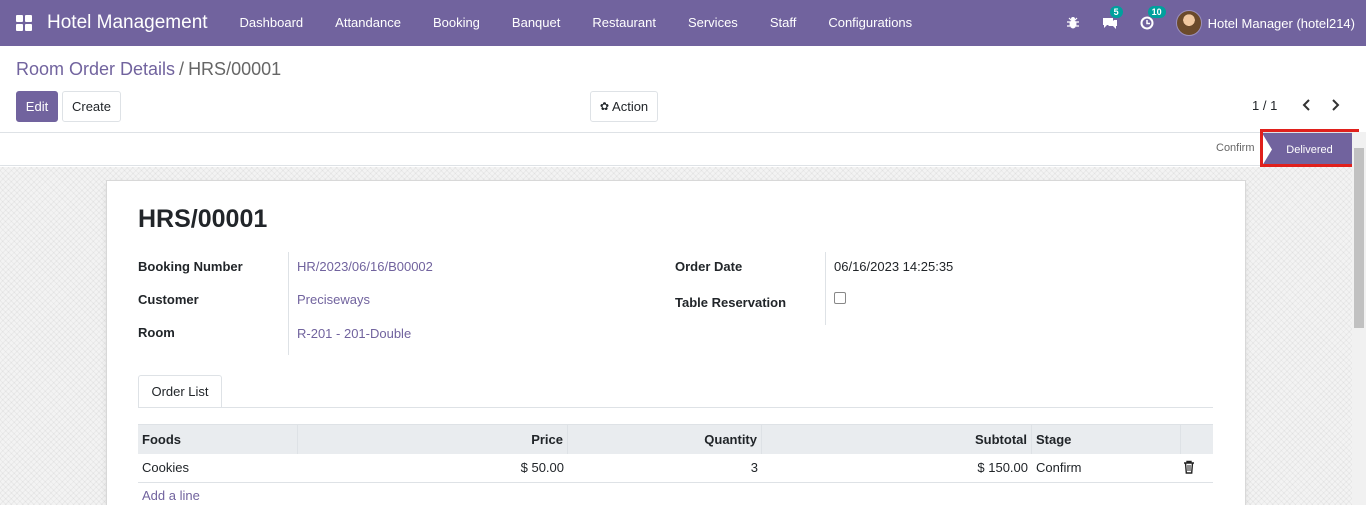 This screenshot has width=1366, height=505. Describe the element at coordinates (624, 23) in the screenshot. I see `menu-restaurant: Restaurant` at that location.